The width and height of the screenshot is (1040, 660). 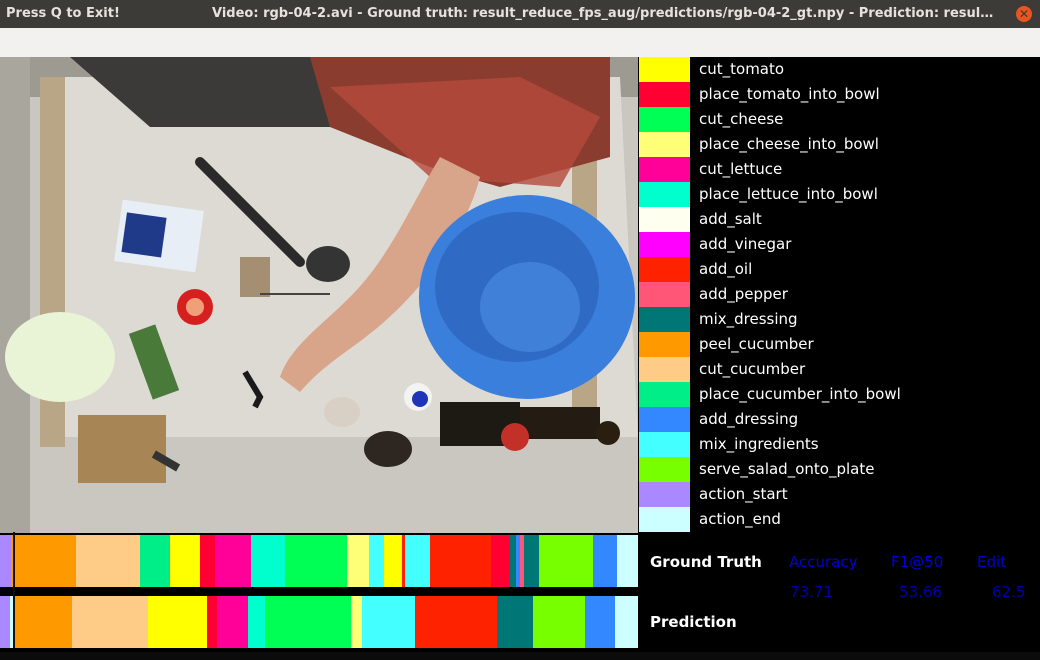 I want to click on legend-label: place_cucumber_into_bowl, so click(x=800, y=394).